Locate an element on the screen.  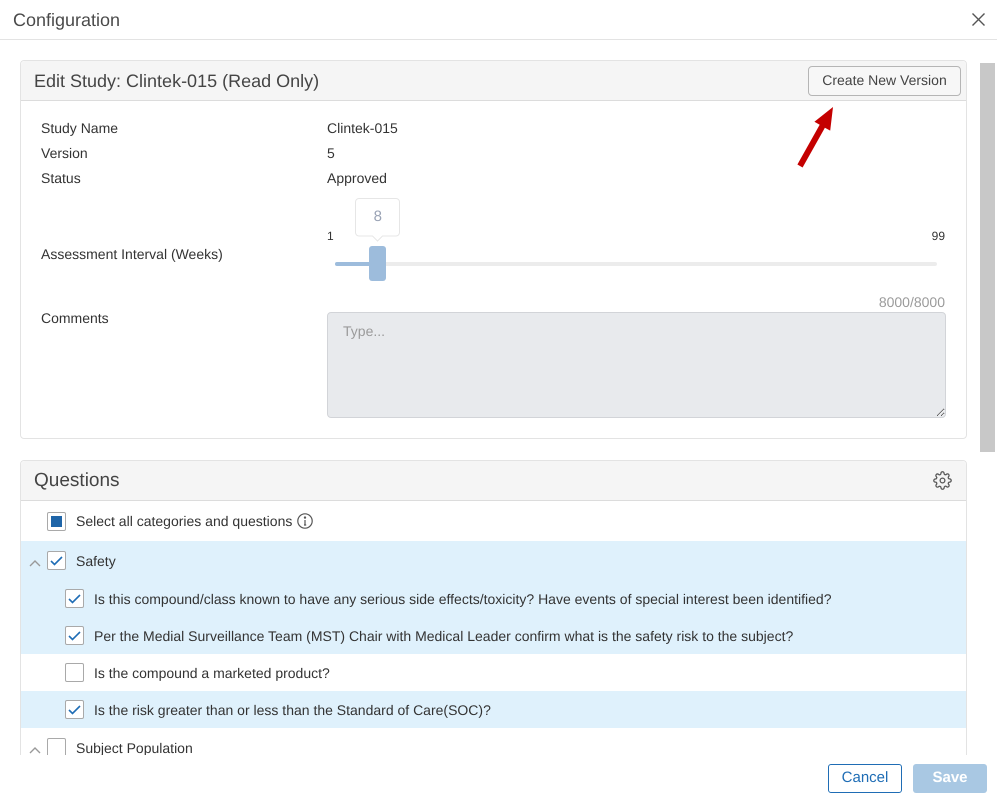
arrow-icon is located at coordinates (815, 137).